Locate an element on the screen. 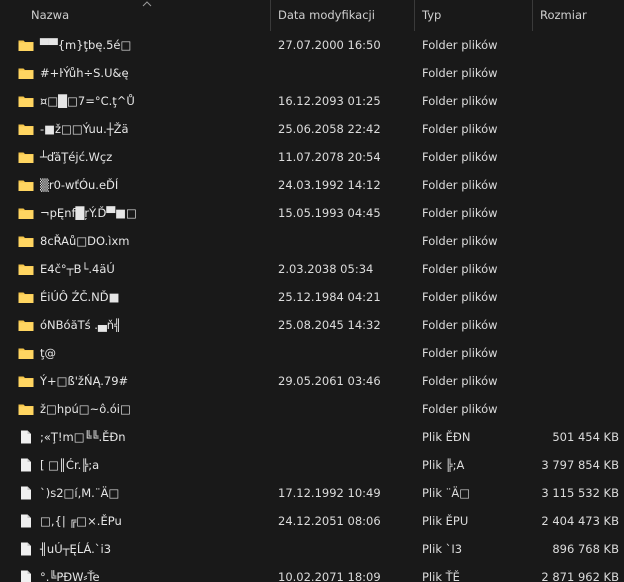 The width and height of the screenshot is (624, 582). column-header-size: Rozmiar is located at coordinates (576, 15).